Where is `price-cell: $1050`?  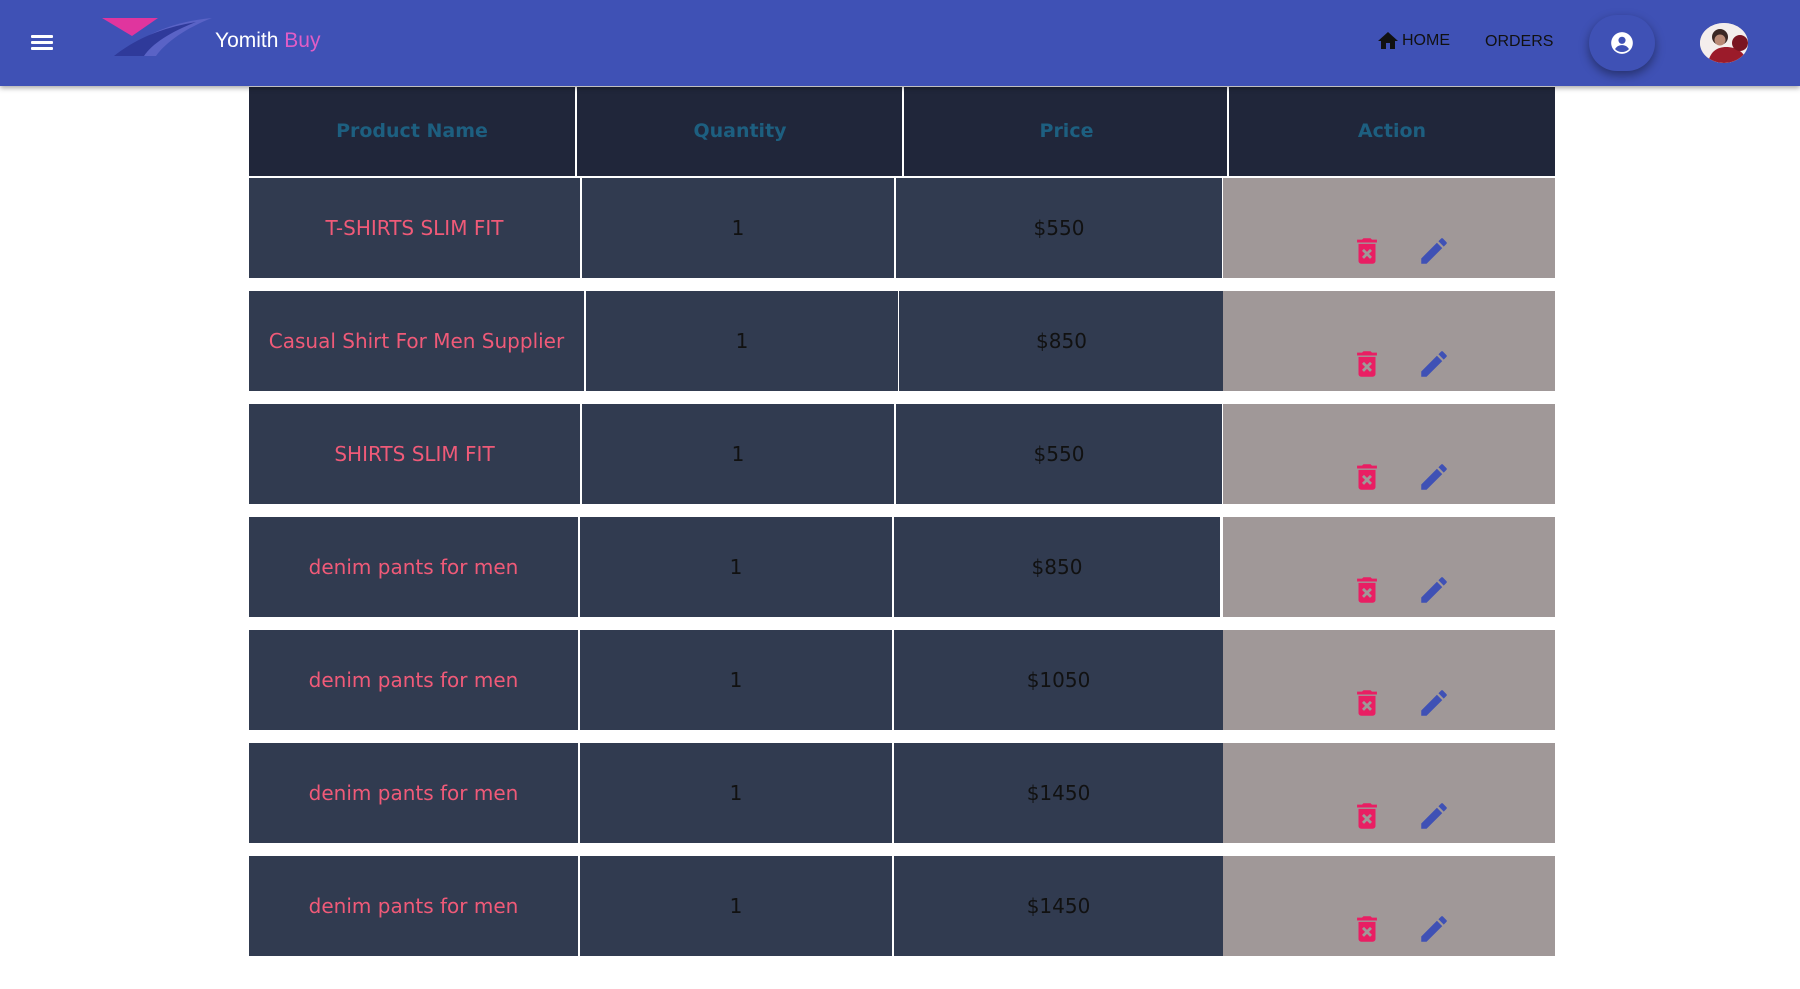
price-cell: $1050 is located at coordinates (1058, 680).